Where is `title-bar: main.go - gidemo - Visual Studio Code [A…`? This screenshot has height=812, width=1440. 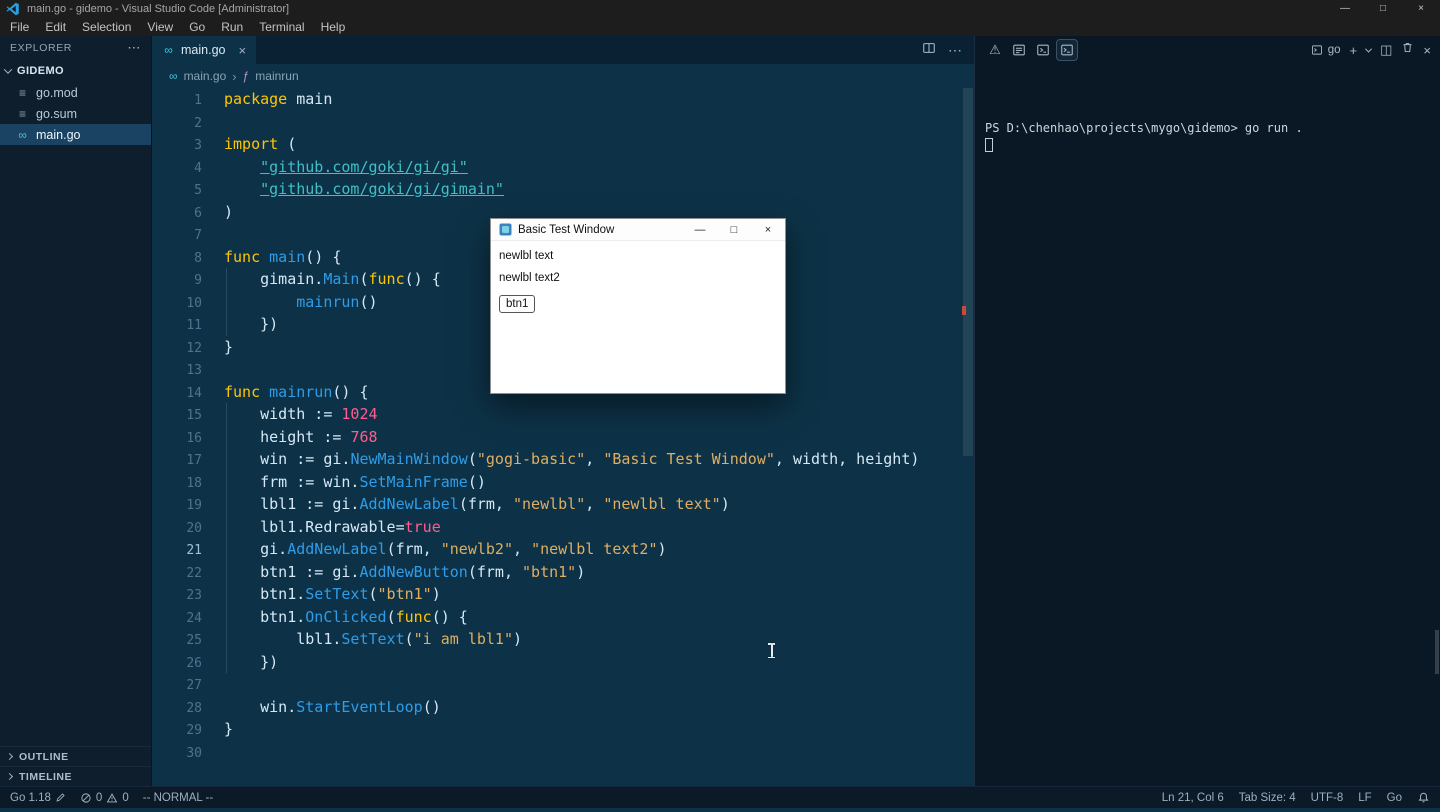 title-bar: main.go - gidemo - Visual Studio Code [A… is located at coordinates (720, 9).